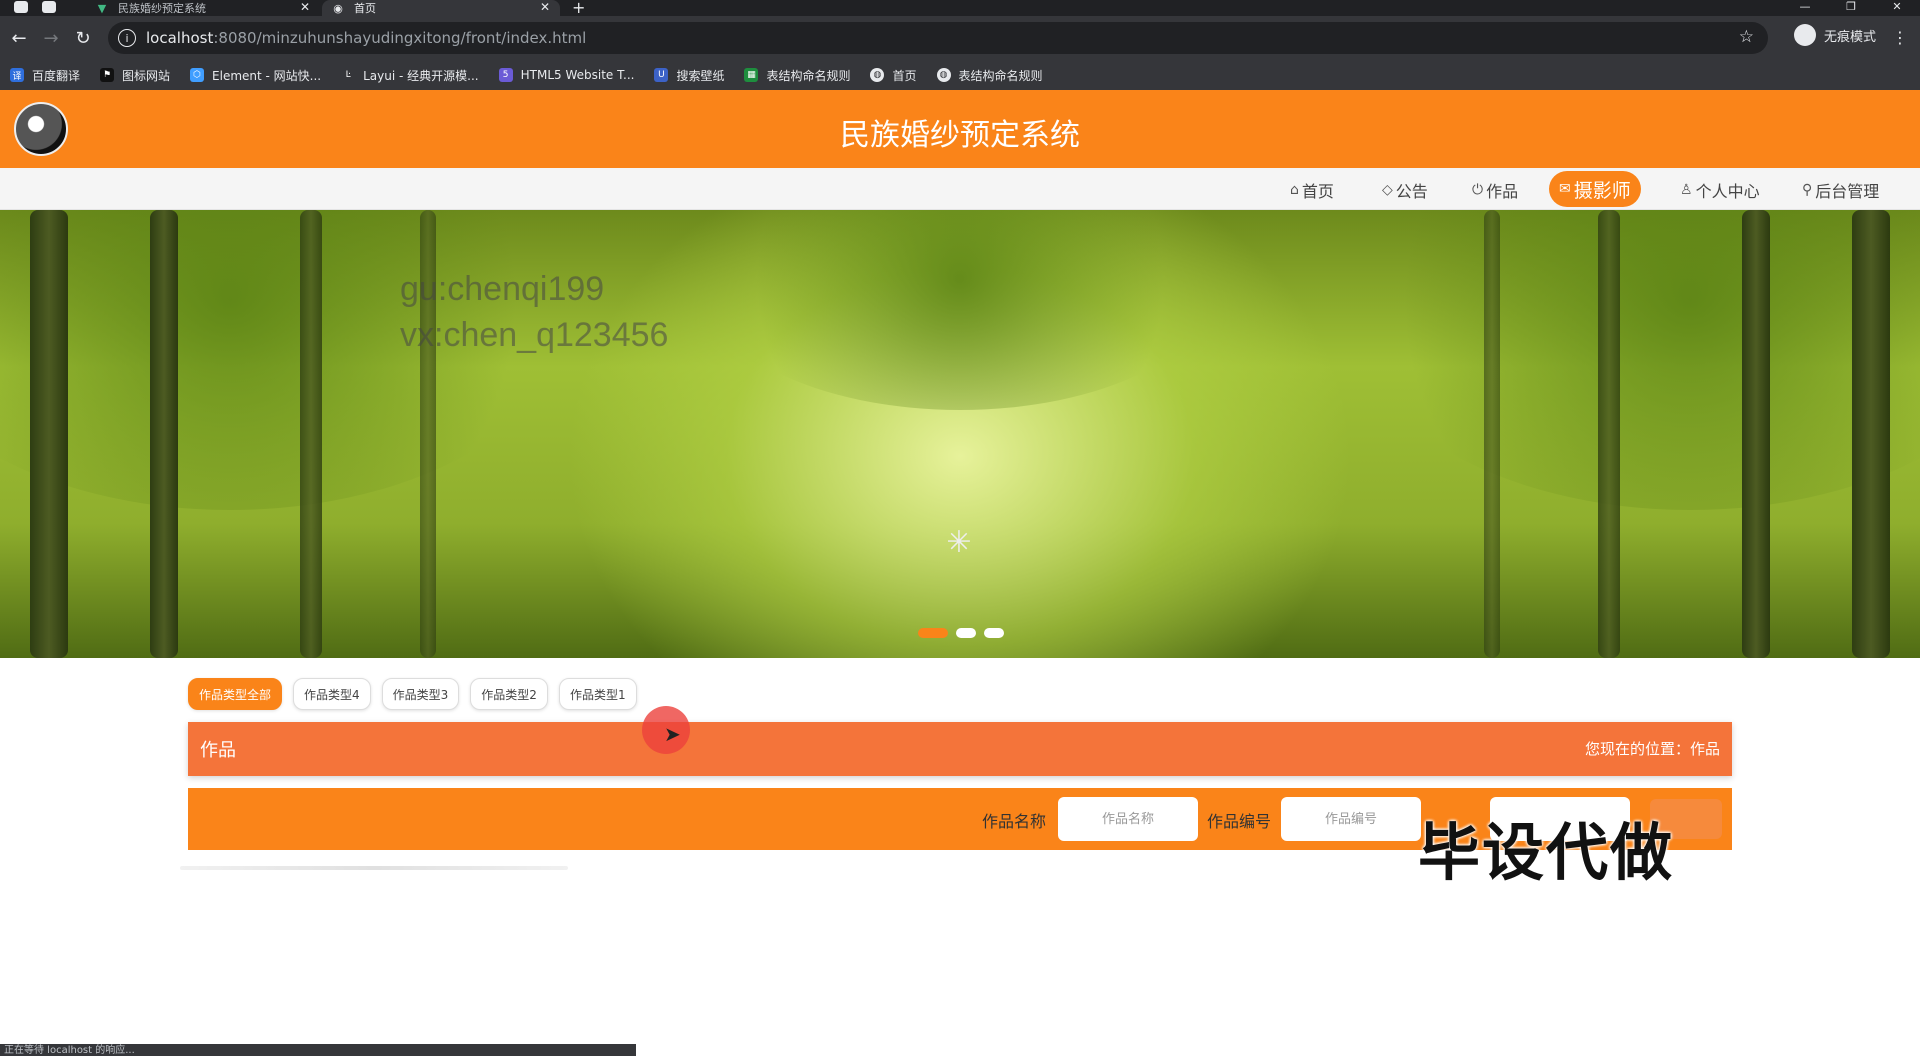 This screenshot has width=1920, height=1058. I want to click on nav-label: 摄影师, so click(1602, 190).